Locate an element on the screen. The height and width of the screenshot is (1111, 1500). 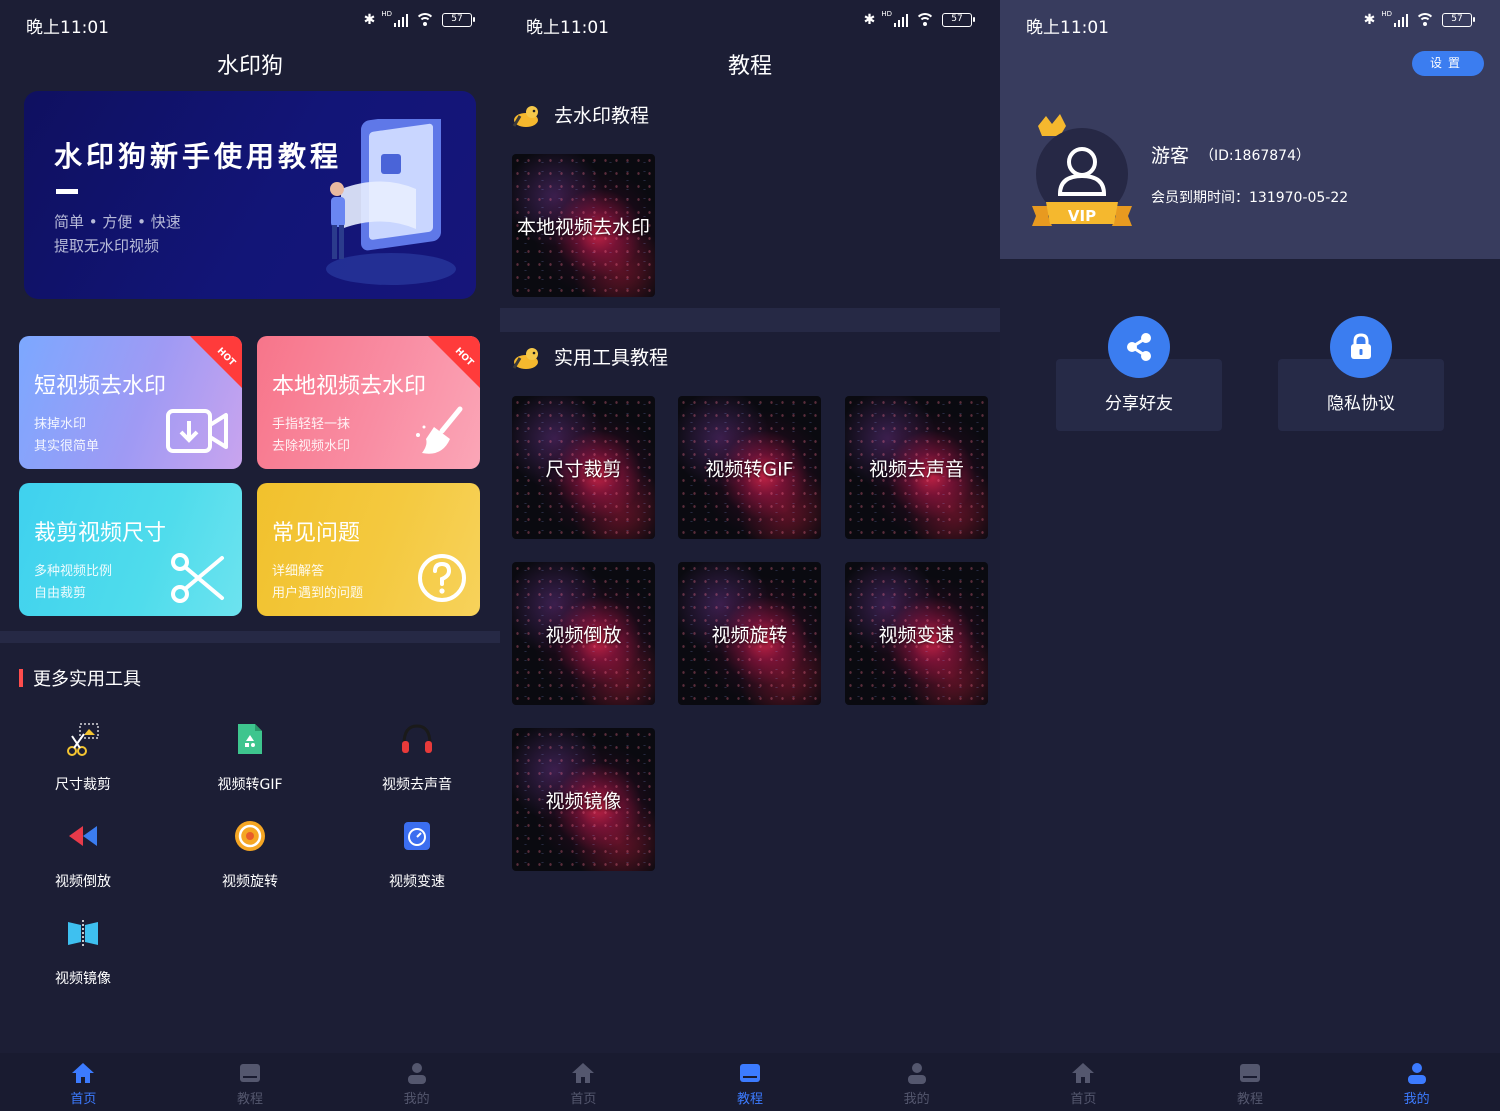
tool-label: 尺寸裁剪 is located at coordinates (83, 785).